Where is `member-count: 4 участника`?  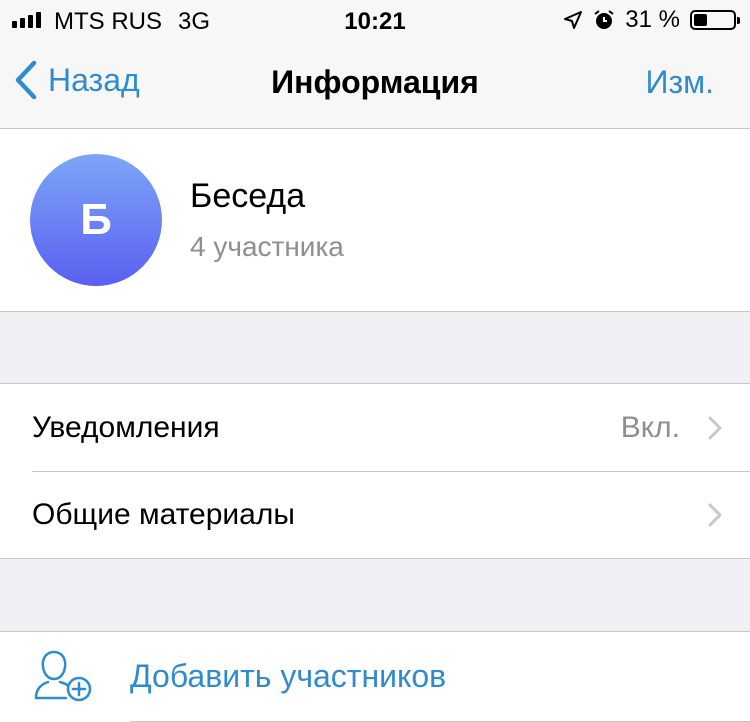 member-count: 4 участника is located at coordinates (267, 246).